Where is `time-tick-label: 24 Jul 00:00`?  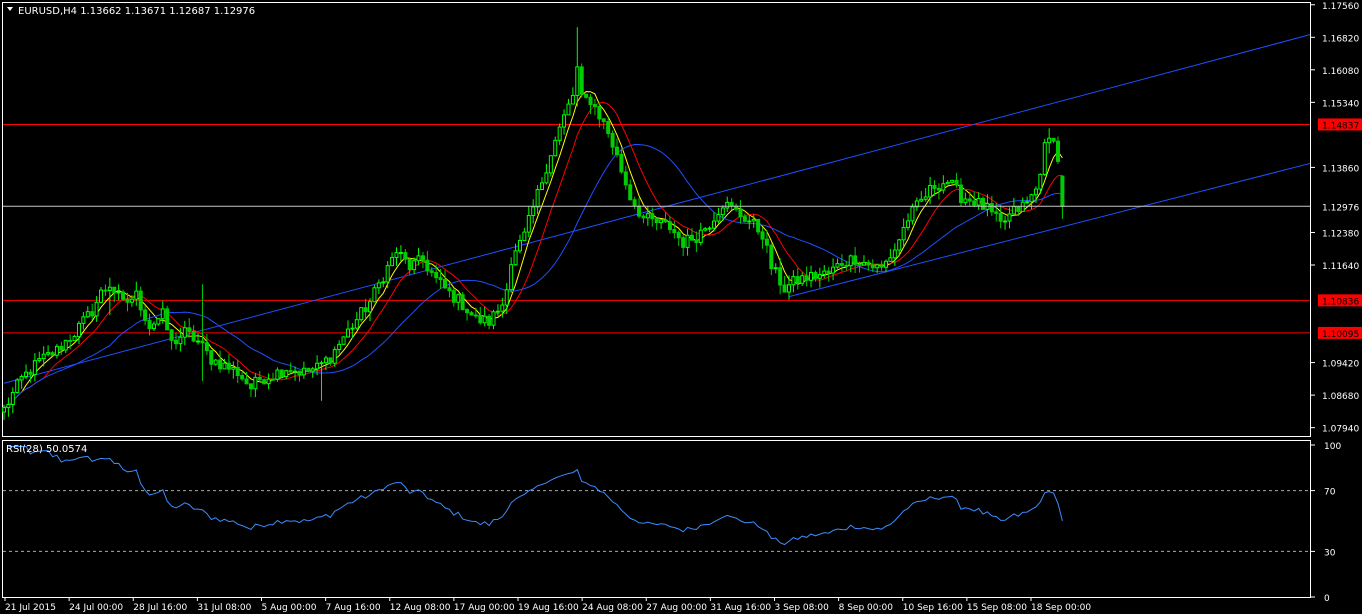
time-tick-label: 24 Jul 00:00 is located at coordinates (96, 608).